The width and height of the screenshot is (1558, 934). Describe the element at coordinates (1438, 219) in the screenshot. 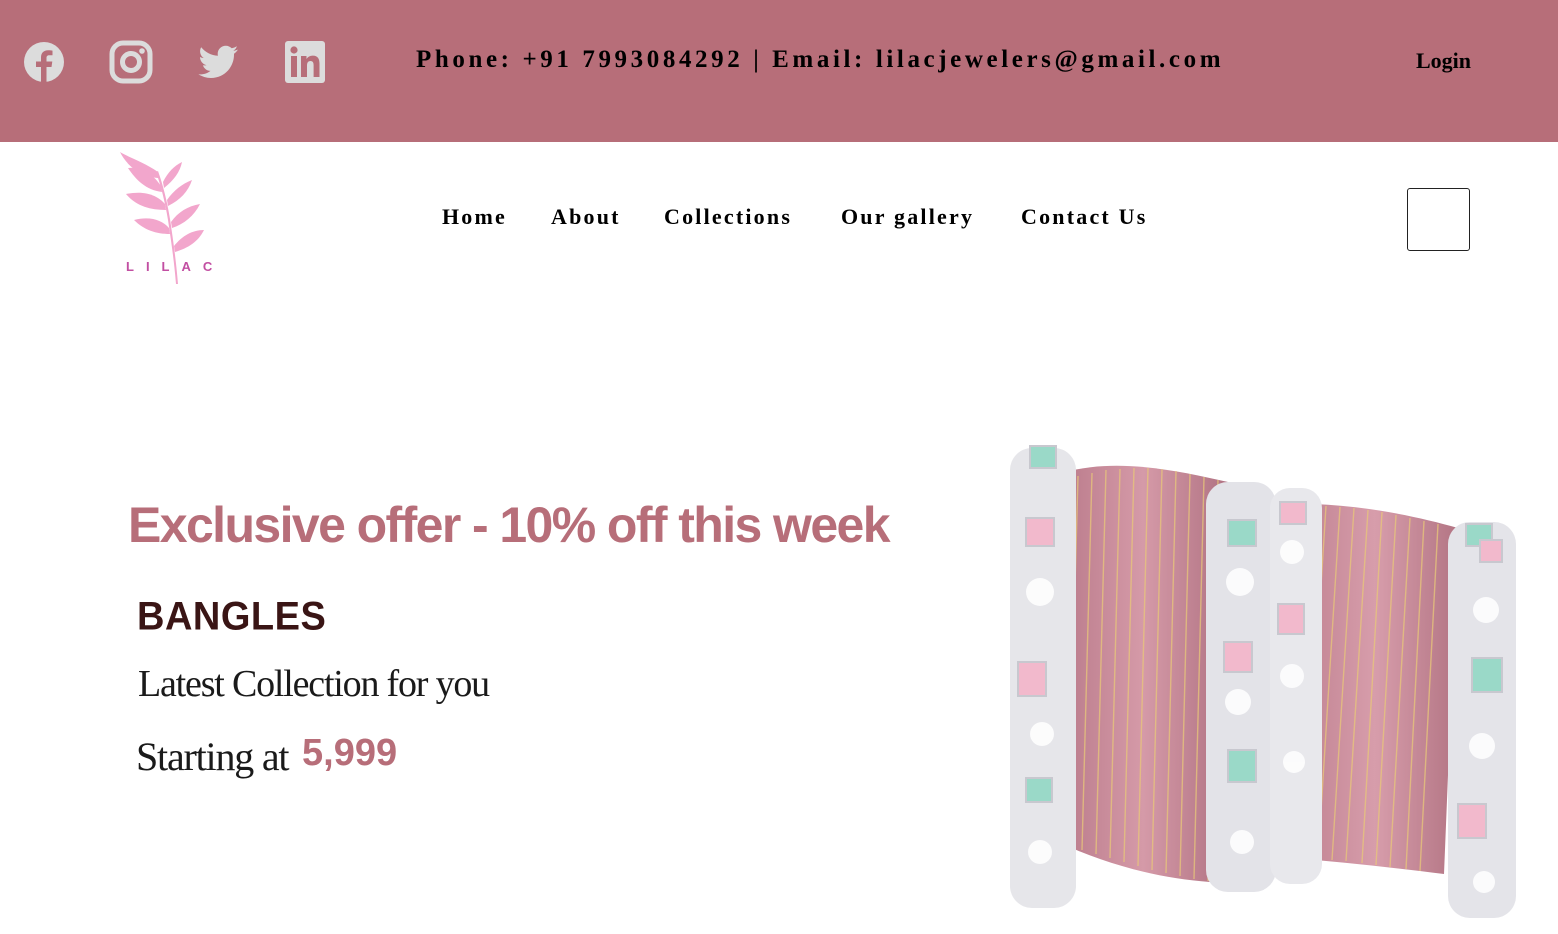

I see `menu-toggle-button` at that location.